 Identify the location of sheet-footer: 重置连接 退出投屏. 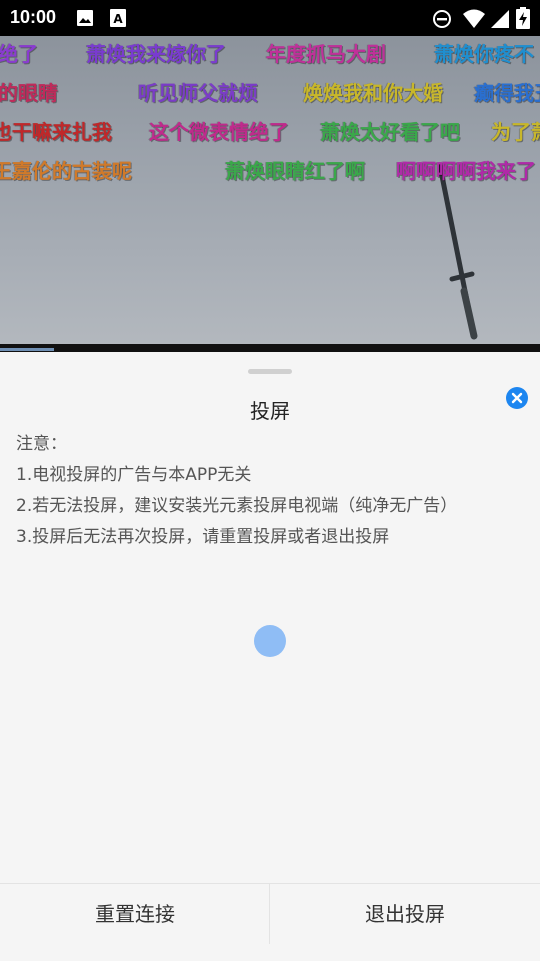
(270, 922).